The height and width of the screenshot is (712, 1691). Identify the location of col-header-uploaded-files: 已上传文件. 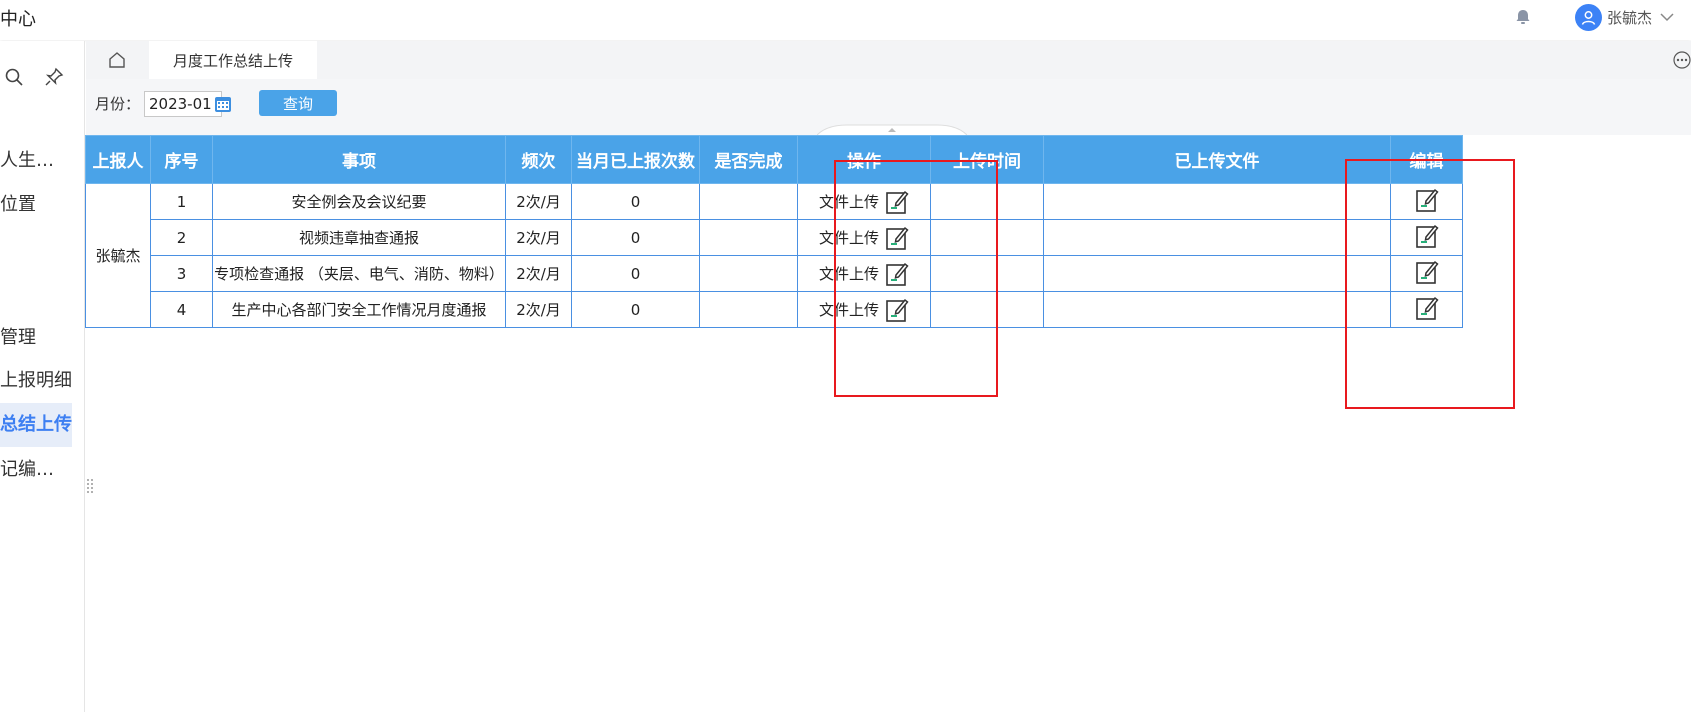
(1217, 159).